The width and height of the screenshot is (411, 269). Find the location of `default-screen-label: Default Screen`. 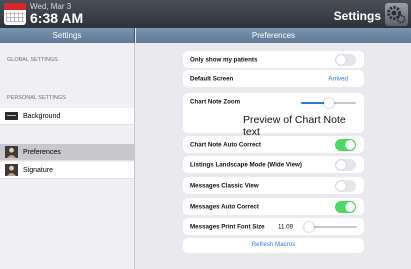

default-screen-label: Default Screen is located at coordinates (212, 78).